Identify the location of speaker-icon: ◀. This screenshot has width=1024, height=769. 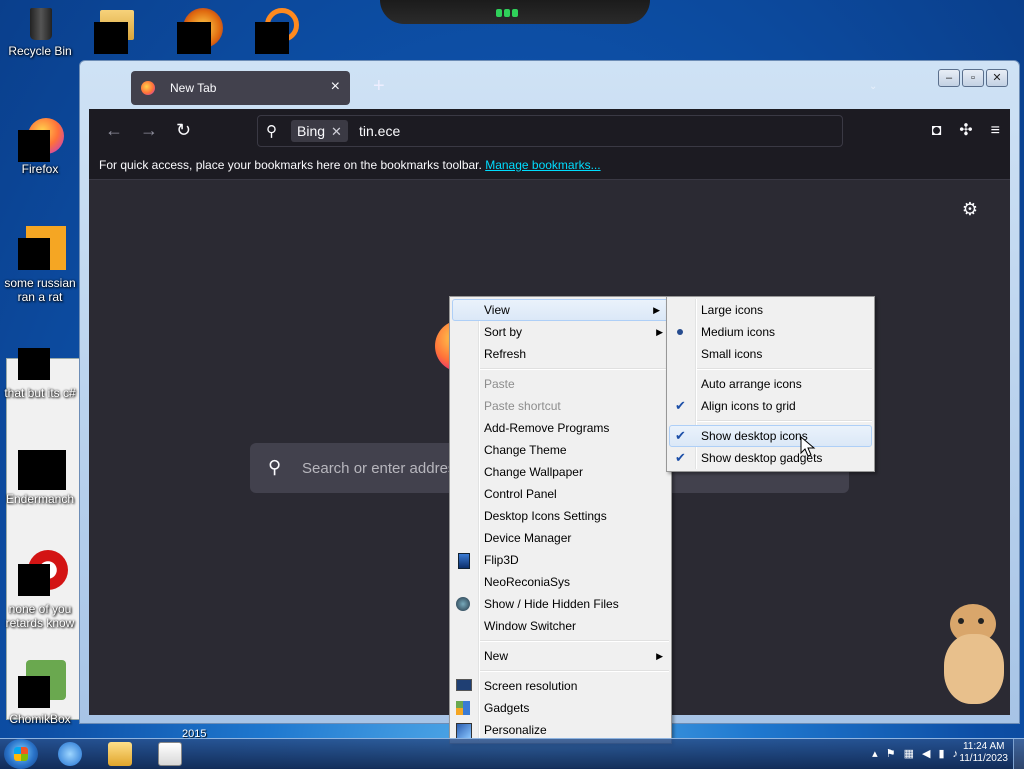
(926, 754).